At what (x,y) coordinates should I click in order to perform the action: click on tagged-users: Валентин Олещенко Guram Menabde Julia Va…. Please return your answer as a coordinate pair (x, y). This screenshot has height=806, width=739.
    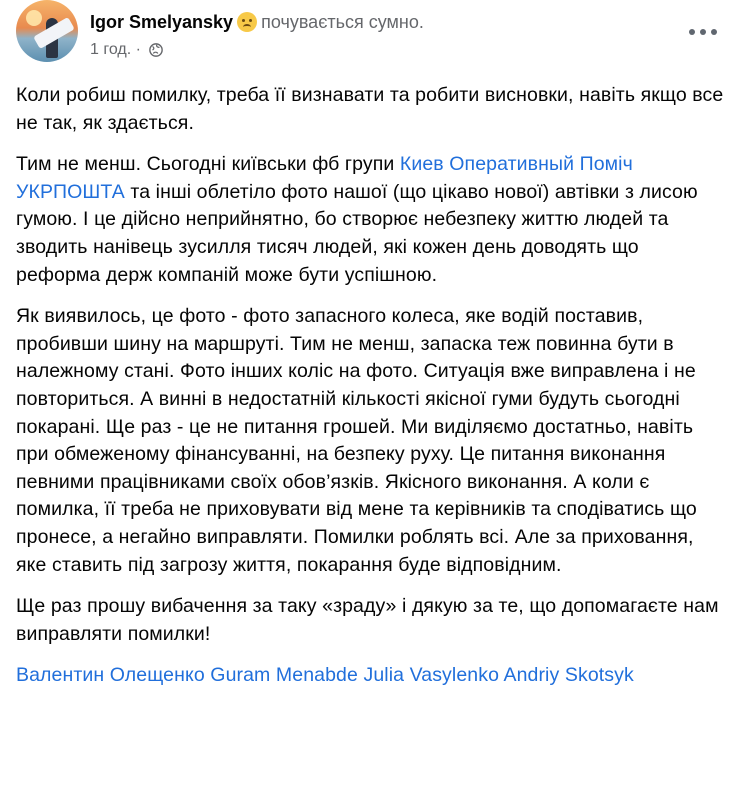
    Looking at the image, I should click on (370, 676).